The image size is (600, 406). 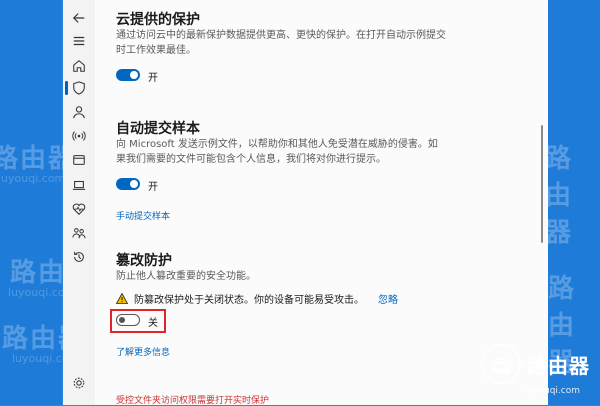 I want to click on brand-logo: 路由器, so click(x=535, y=364).